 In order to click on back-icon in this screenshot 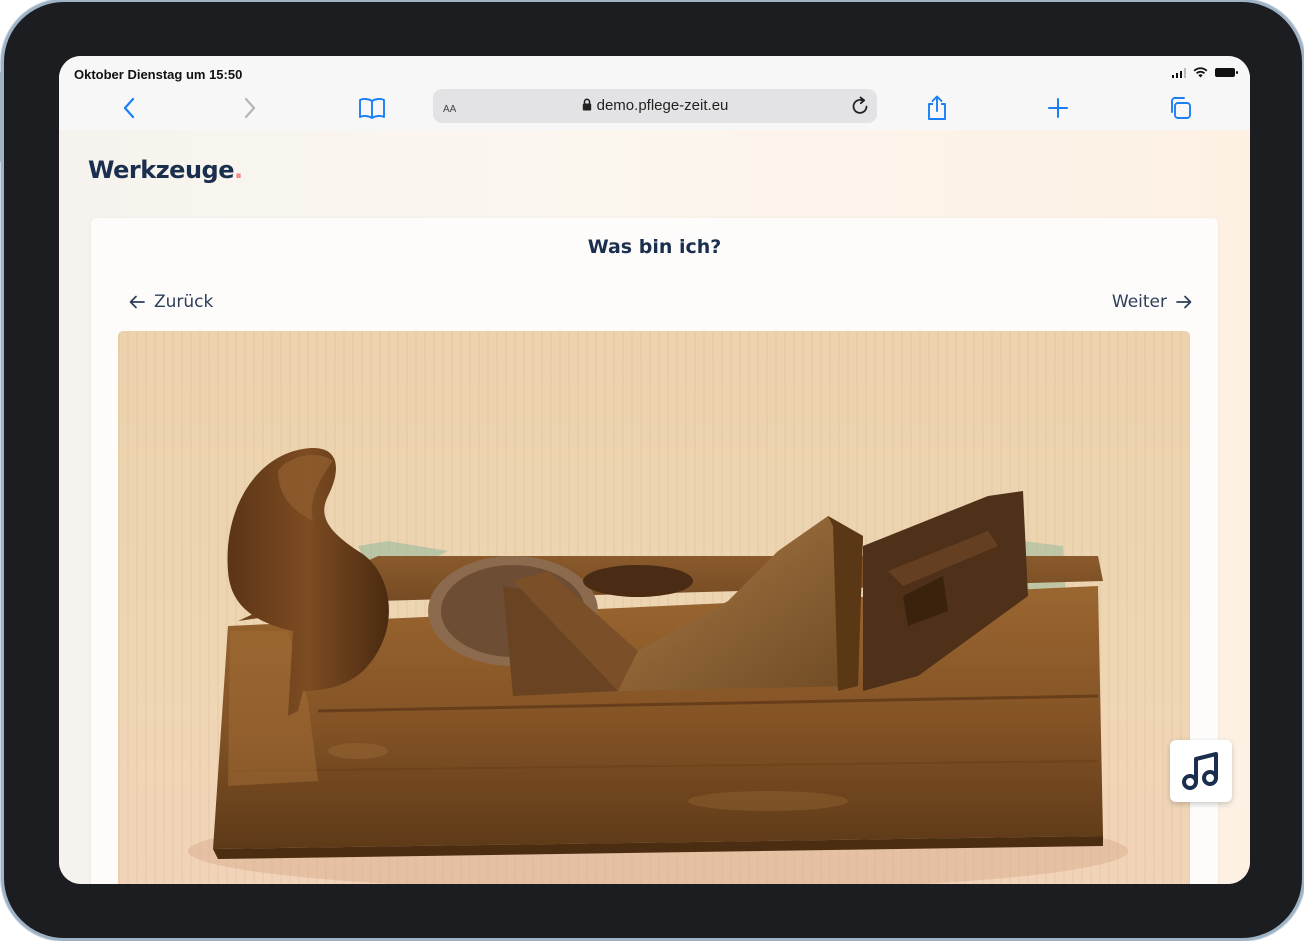, I will do `click(129, 108)`.